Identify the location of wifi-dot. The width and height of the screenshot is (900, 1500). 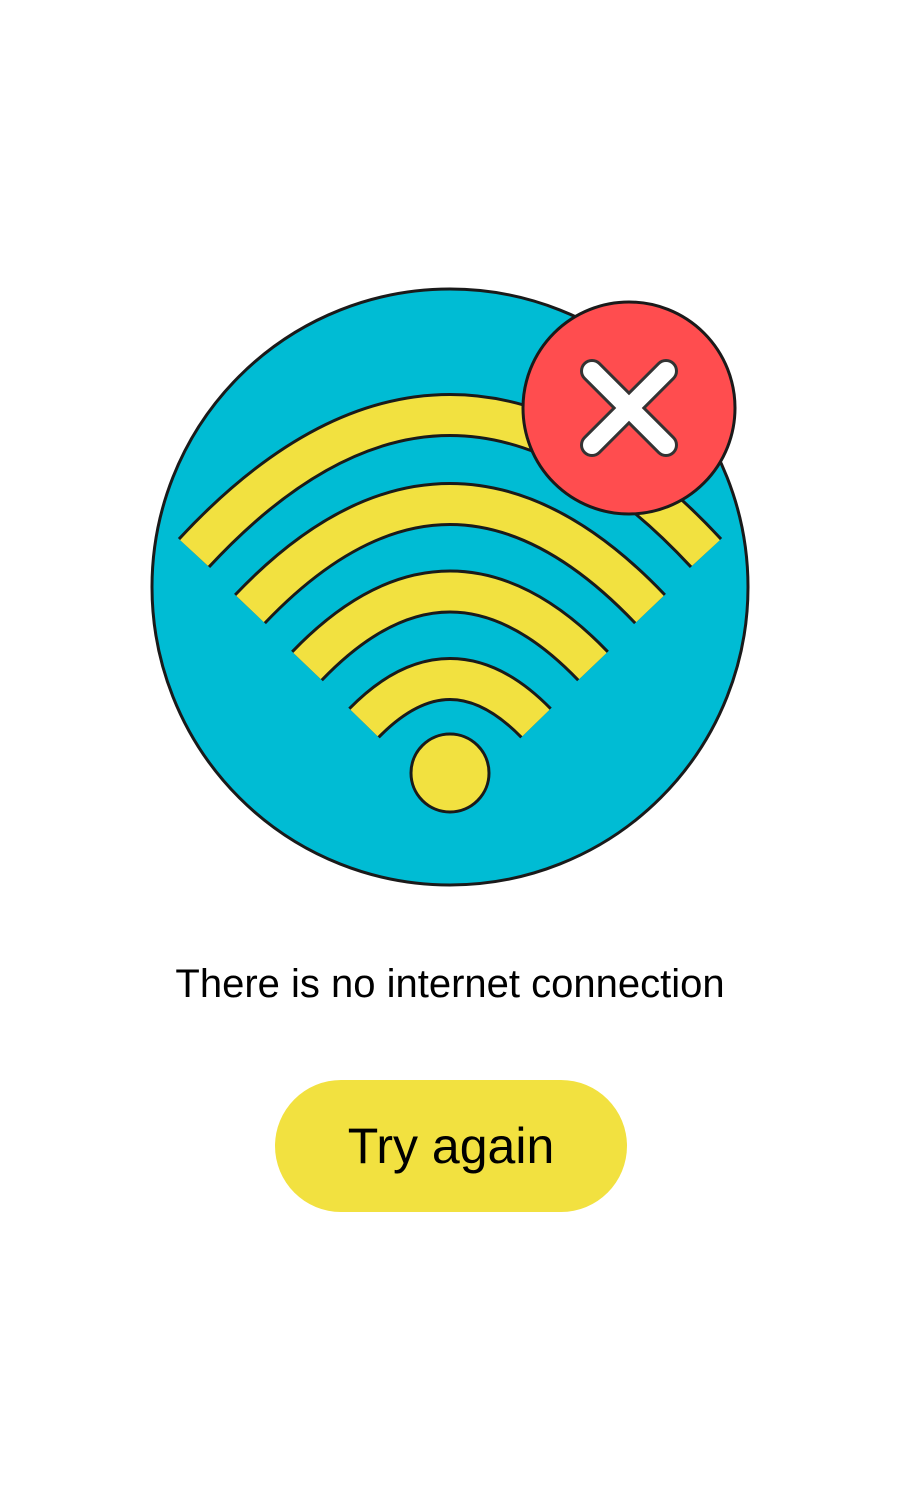
(450, 773).